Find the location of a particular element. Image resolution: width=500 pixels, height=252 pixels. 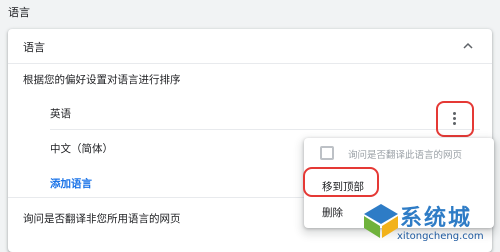

watermark: 系统城 xitongcheng.com is located at coordinates (428, 222).